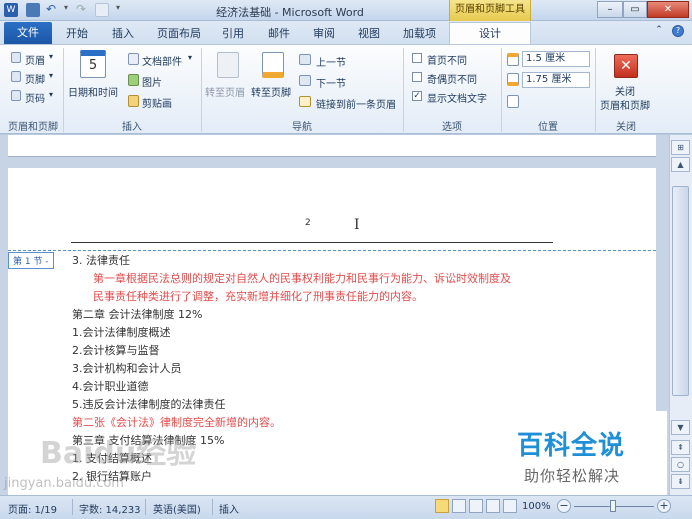 The image size is (692, 519). Describe the element at coordinates (190, 57) in the screenshot. I see `doc-parts-dropdown-icon: ▾` at that location.